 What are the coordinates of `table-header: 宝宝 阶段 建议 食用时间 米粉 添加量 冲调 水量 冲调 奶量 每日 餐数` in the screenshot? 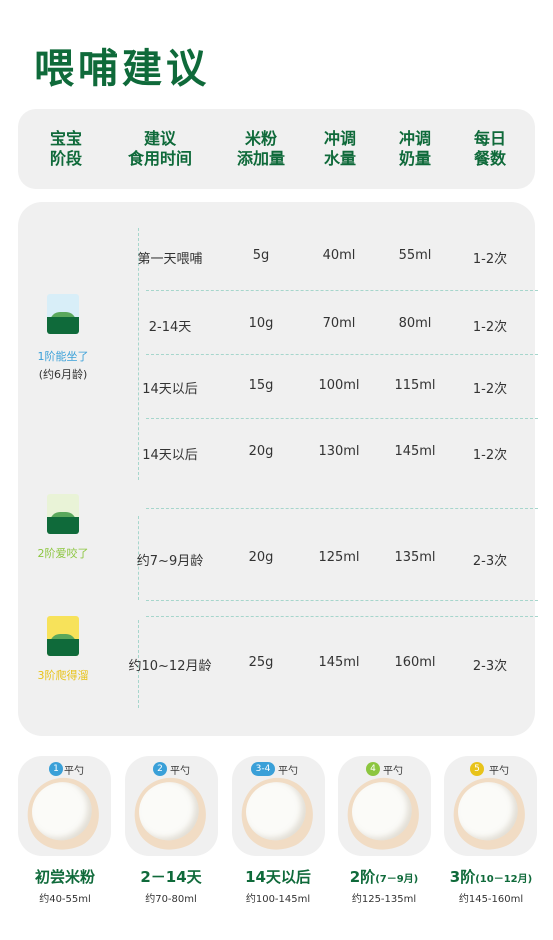 It's located at (276, 149).